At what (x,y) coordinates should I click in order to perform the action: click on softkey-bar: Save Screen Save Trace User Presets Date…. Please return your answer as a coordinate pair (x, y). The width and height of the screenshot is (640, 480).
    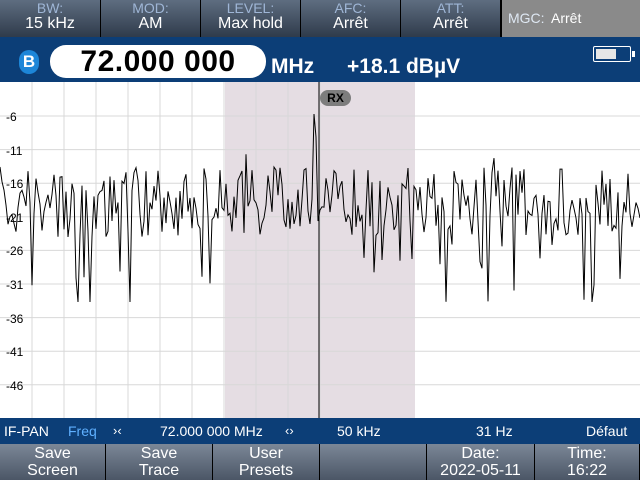
    Looking at the image, I should click on (320, 462).